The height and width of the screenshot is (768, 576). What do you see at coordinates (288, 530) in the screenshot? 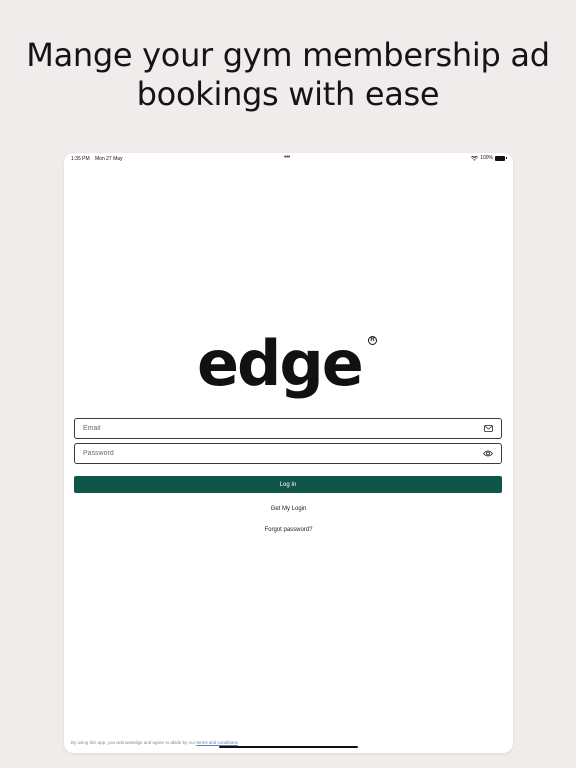
I see `forgot-password-link: Forgot password?` at bounding box center [288, 530].